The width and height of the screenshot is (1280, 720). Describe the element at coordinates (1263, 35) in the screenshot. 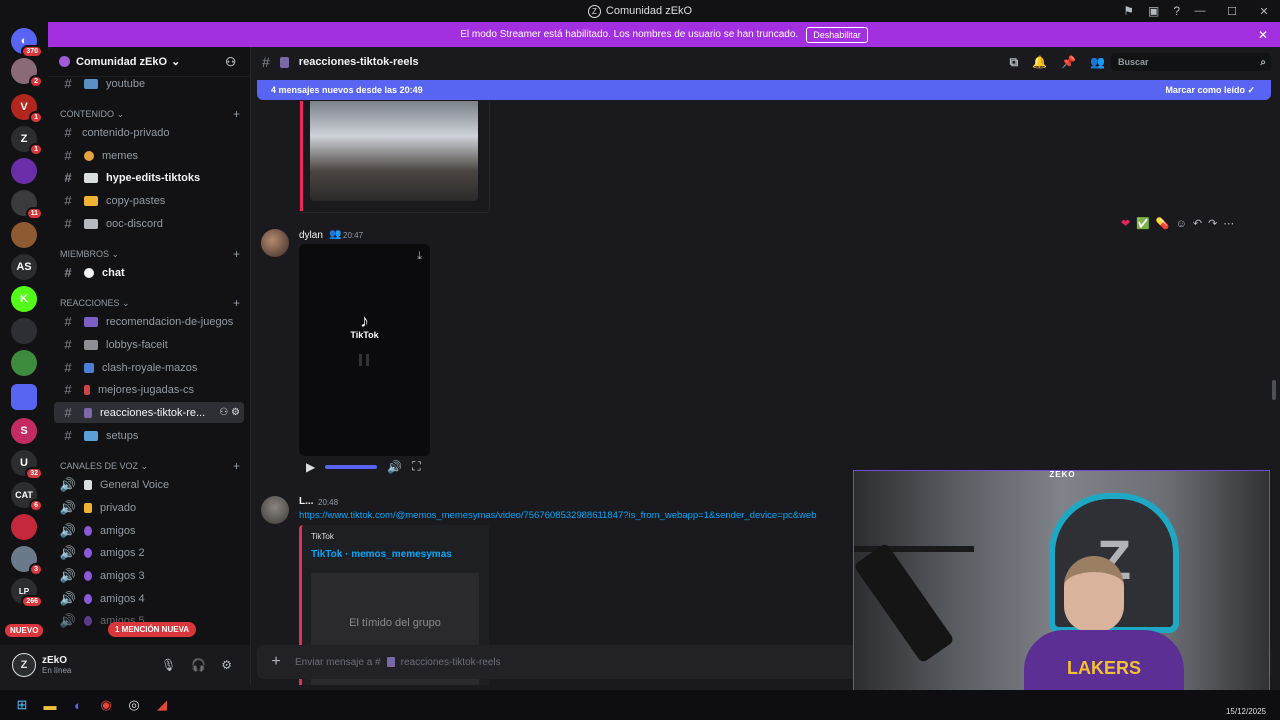

I see `close-banner-icon: ✕` at that location.